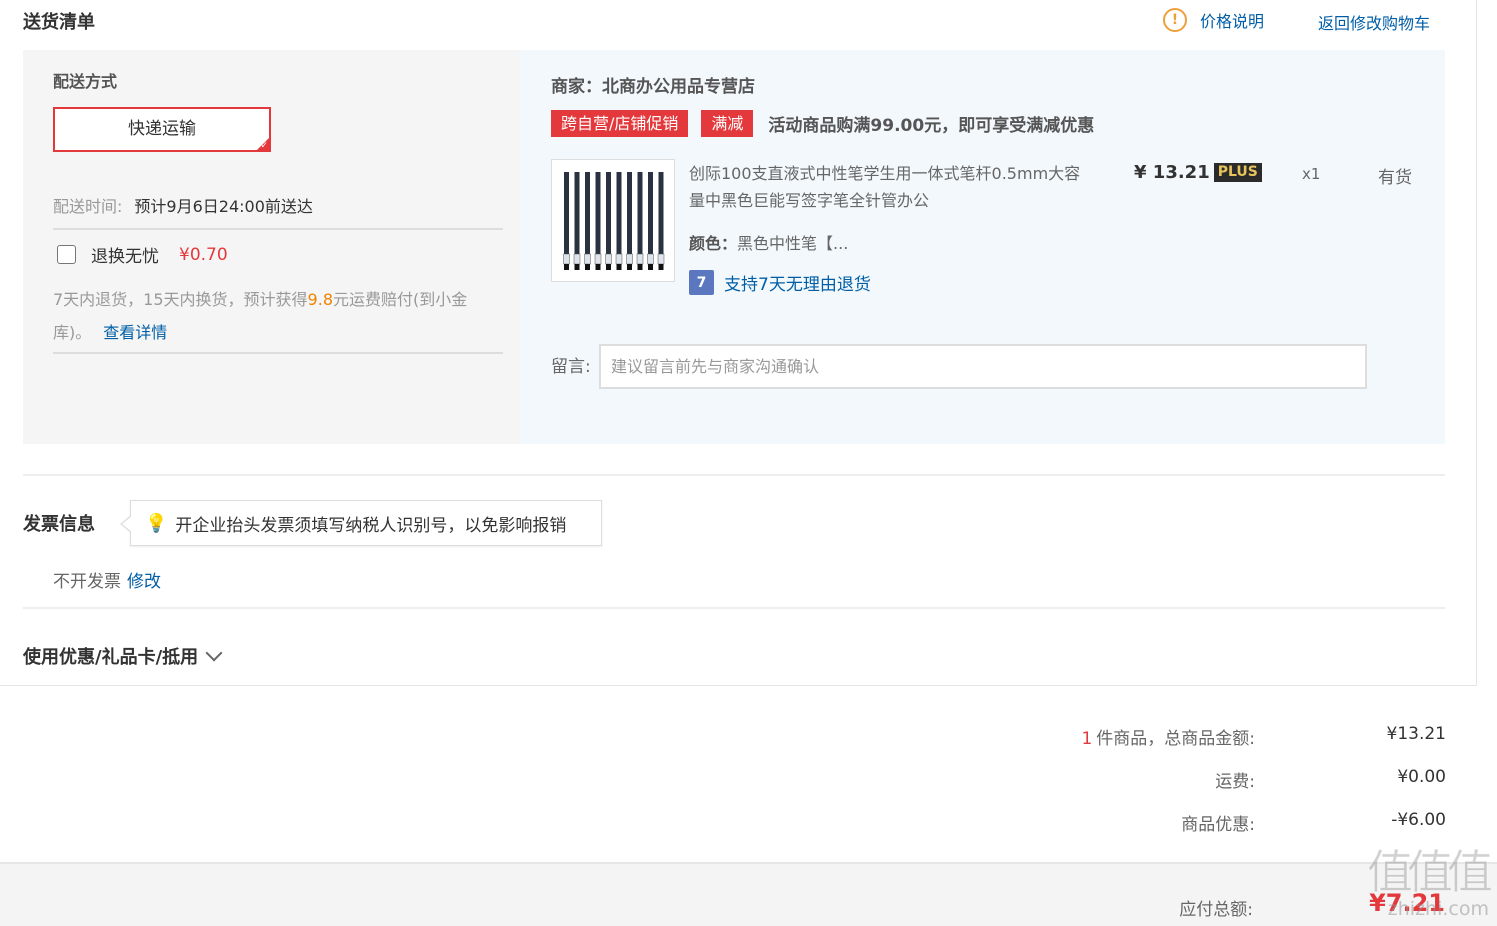  What do you see at coordinates (135, 332) in the screenshot?
I see `view-details-link: 查看详情` at bounding box center [135, 332].